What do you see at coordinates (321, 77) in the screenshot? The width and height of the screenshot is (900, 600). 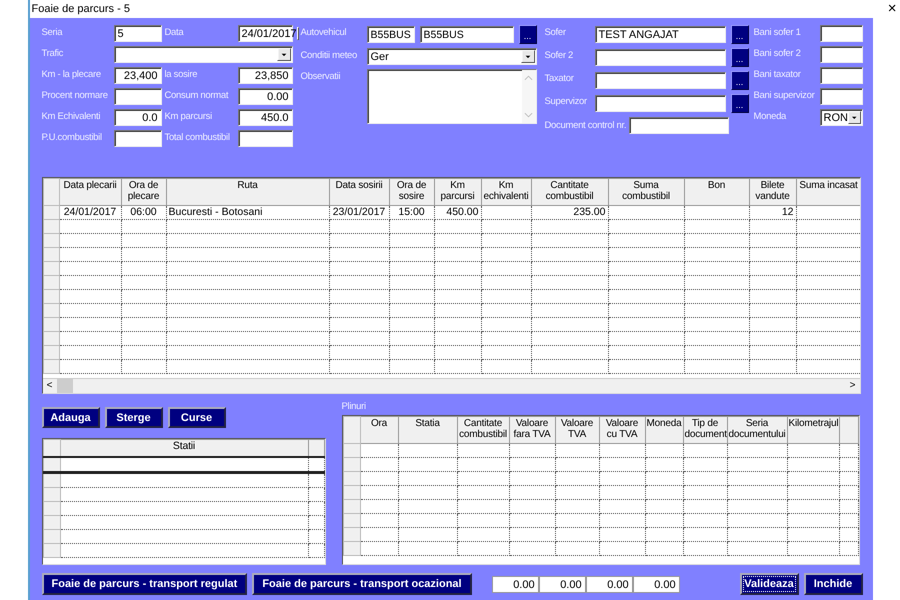 I see `field-label: Observatii` at bounding box center [321, 77].